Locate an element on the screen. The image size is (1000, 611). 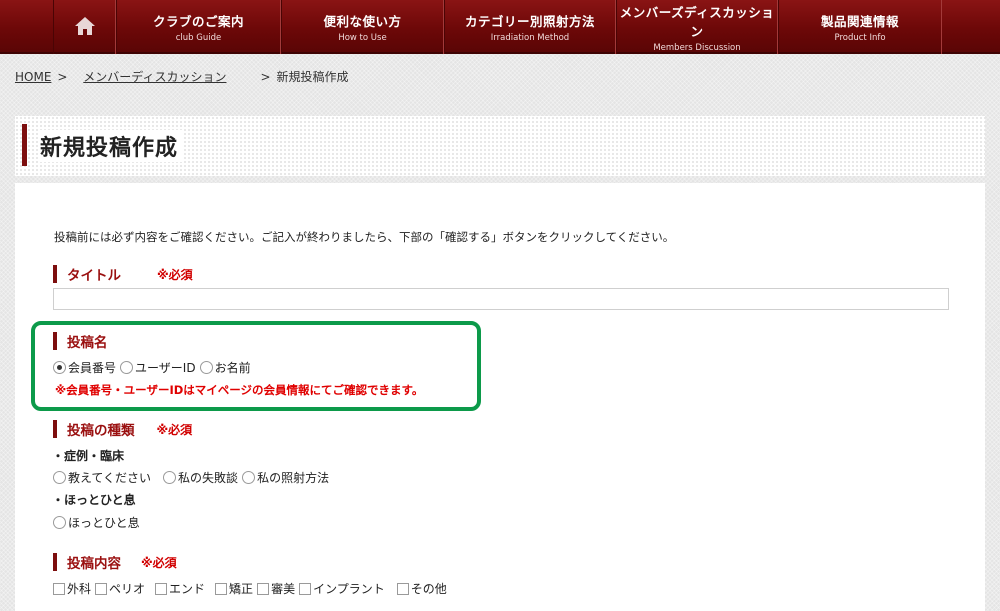
home-icon is located at coordinates (85, 27).